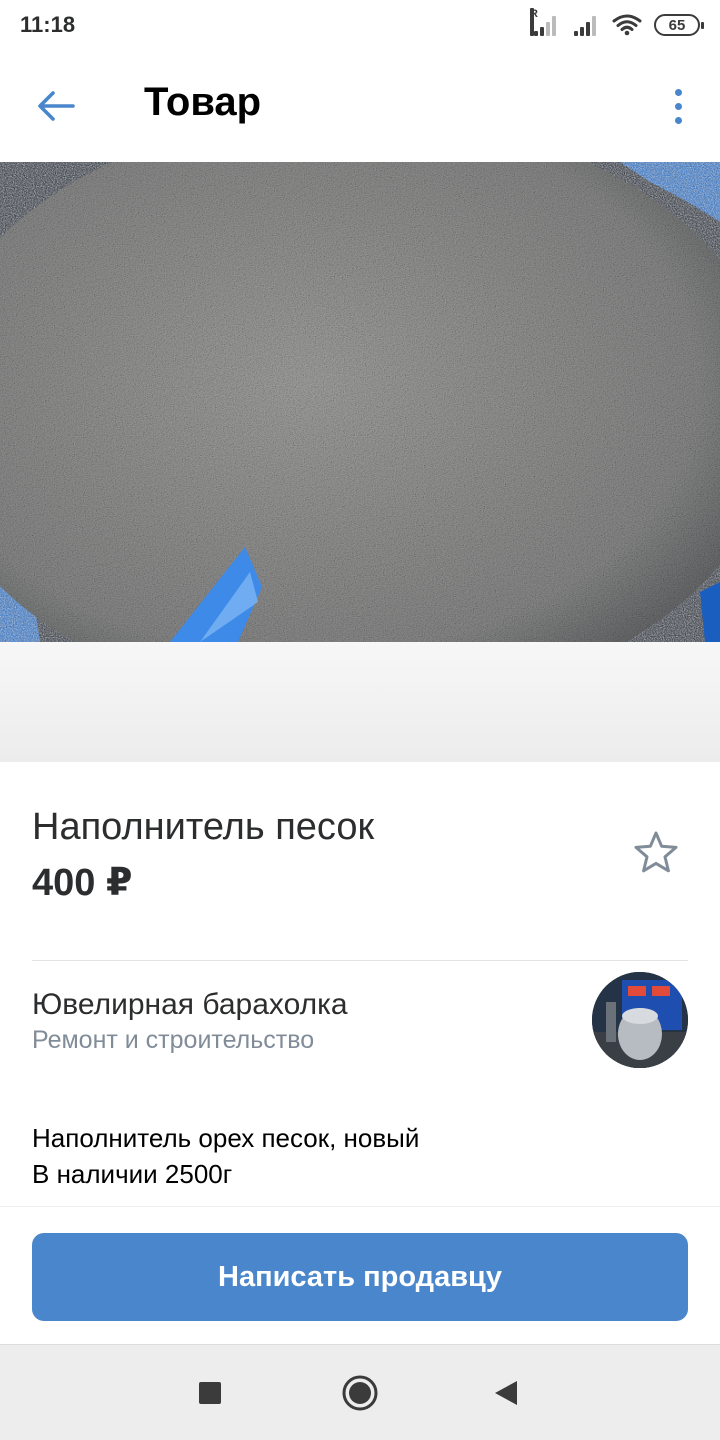  I want to click on circle-icon, so click(360, 1393).